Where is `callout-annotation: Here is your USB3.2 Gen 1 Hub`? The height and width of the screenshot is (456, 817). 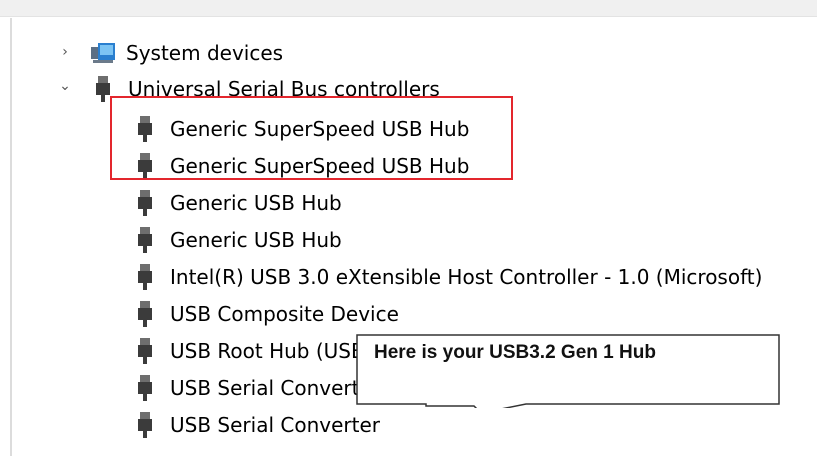
callout-annotation: Here is your USB3.2 Gen 1 Hub is located at coordinates (568, 371).